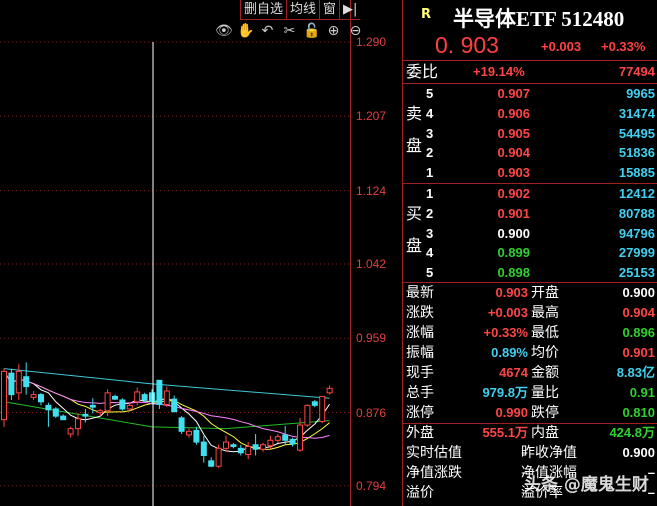 Image resolution: width=657 pixels, height=506 pixels. What do you see at coordinates (355, 31) in the screenshot?
I see `zoom-out-icon: ⊖` at bounding box center [355, 31].